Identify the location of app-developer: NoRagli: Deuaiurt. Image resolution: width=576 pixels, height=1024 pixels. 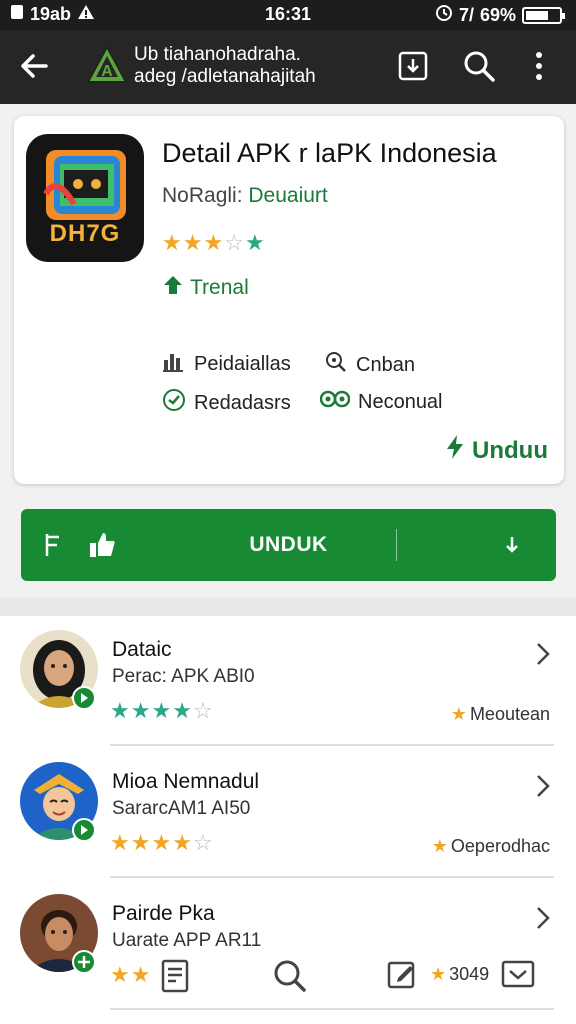
(245, 196).